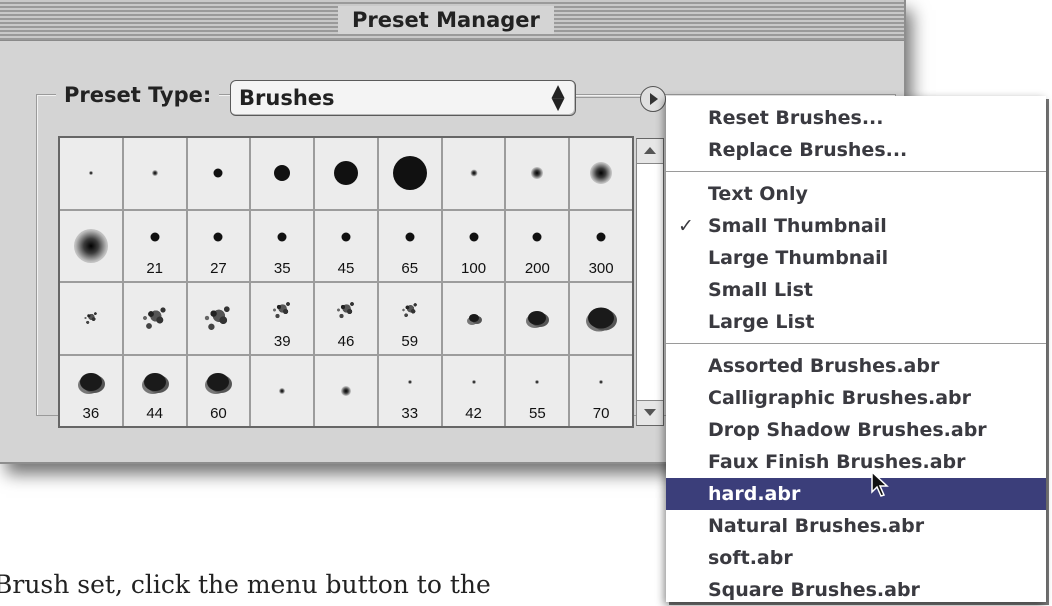 Image resolution: width=1052 pixels, height=606 pixels. I want to click on brush-cell: 44, so click(154, 390).